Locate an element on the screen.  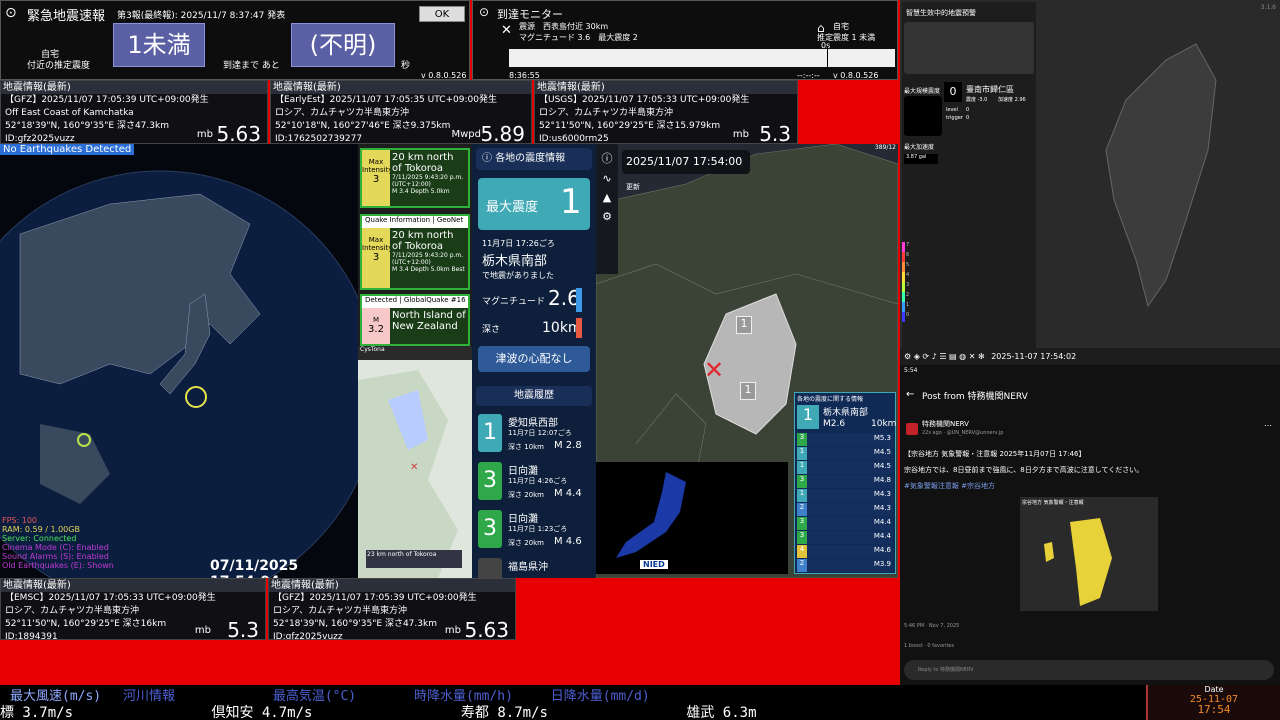
gq-level: 3.2 is located at coordinates (376, 329).